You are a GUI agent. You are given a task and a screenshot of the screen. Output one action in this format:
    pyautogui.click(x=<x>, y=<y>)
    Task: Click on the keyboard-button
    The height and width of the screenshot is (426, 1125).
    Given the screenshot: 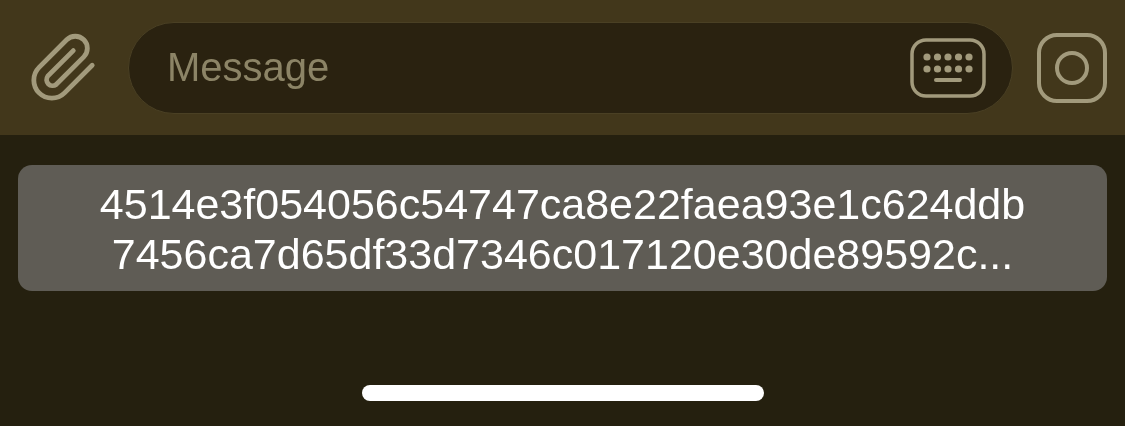 What is the action you would take?
    pyautogui.click(x=948, y=67)
    